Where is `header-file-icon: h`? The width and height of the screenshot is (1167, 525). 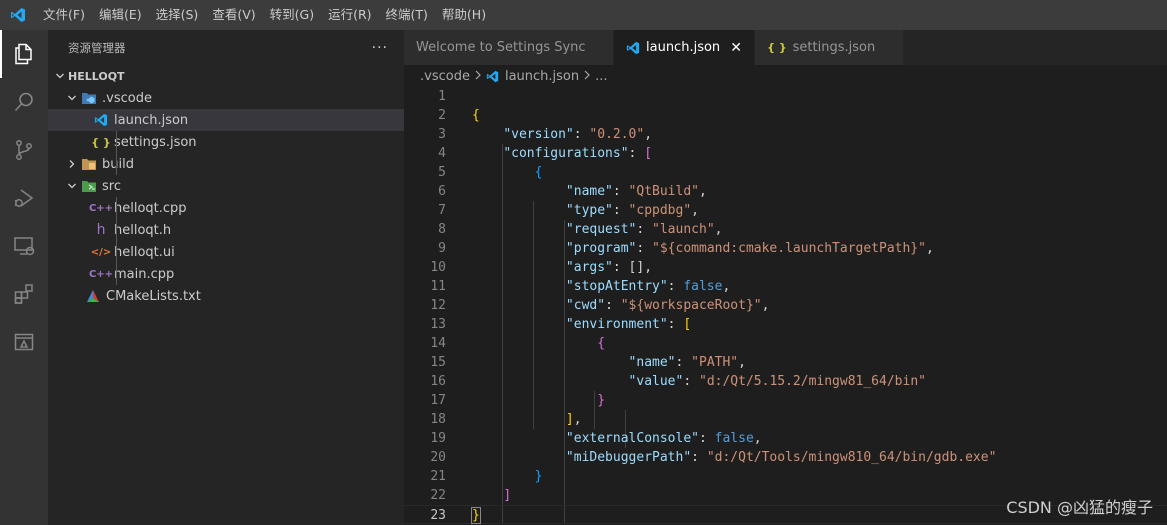
header-file-icon: h is located at coordinates (101, 230).